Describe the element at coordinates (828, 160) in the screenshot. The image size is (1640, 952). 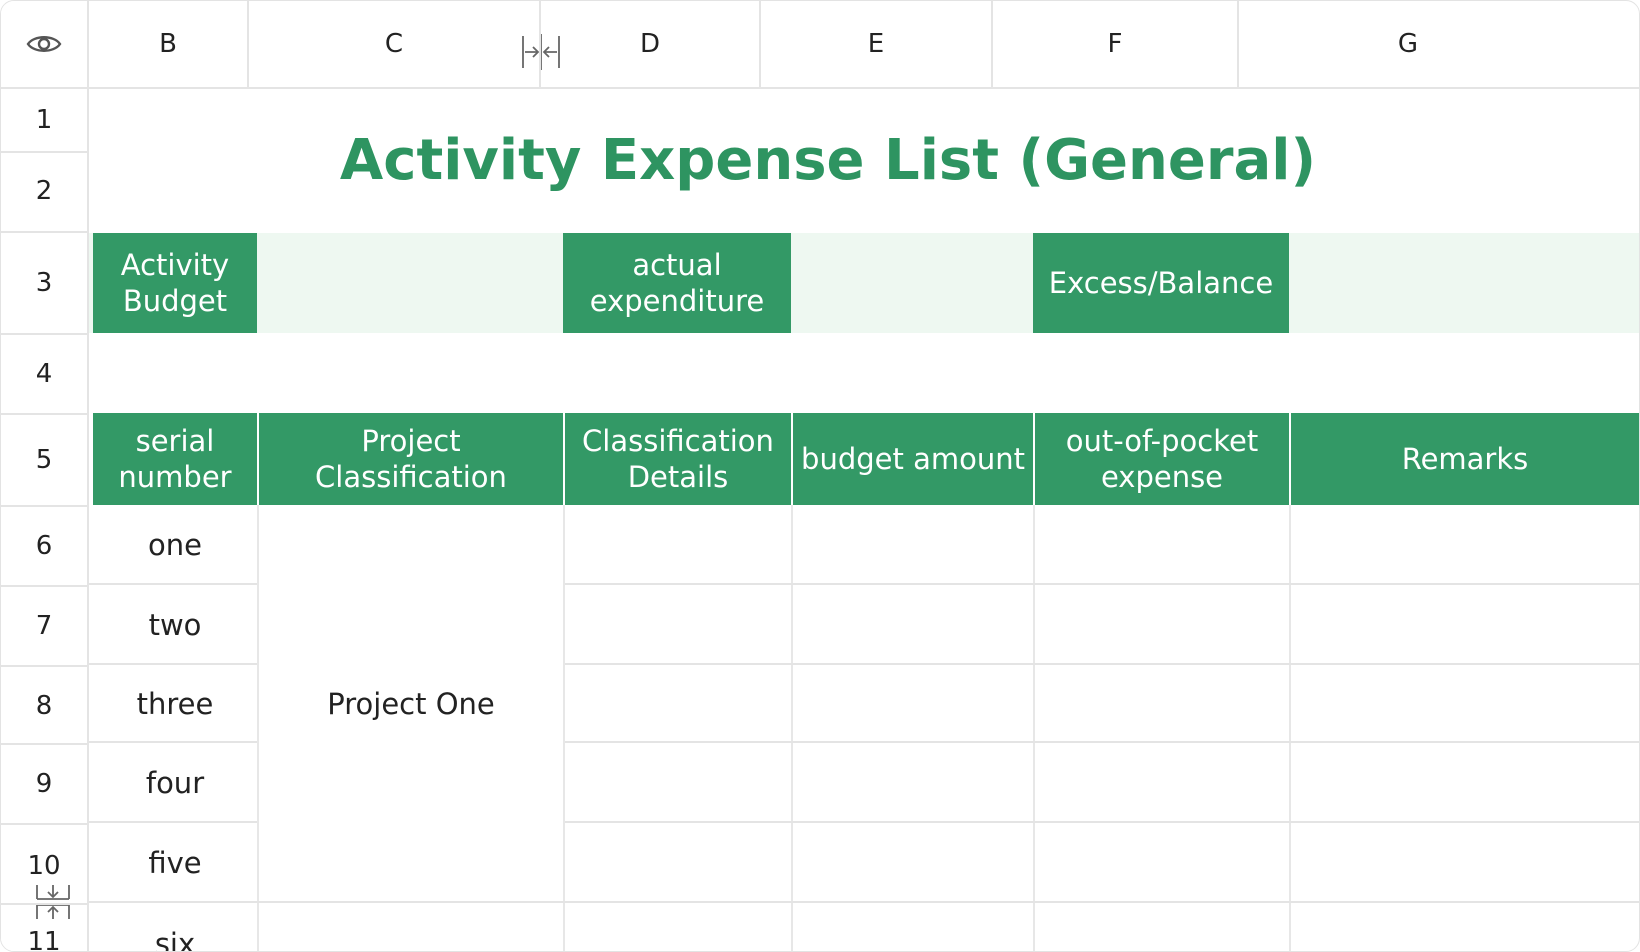
I see `sheet-title: Activity Expense List (General)` at that location.